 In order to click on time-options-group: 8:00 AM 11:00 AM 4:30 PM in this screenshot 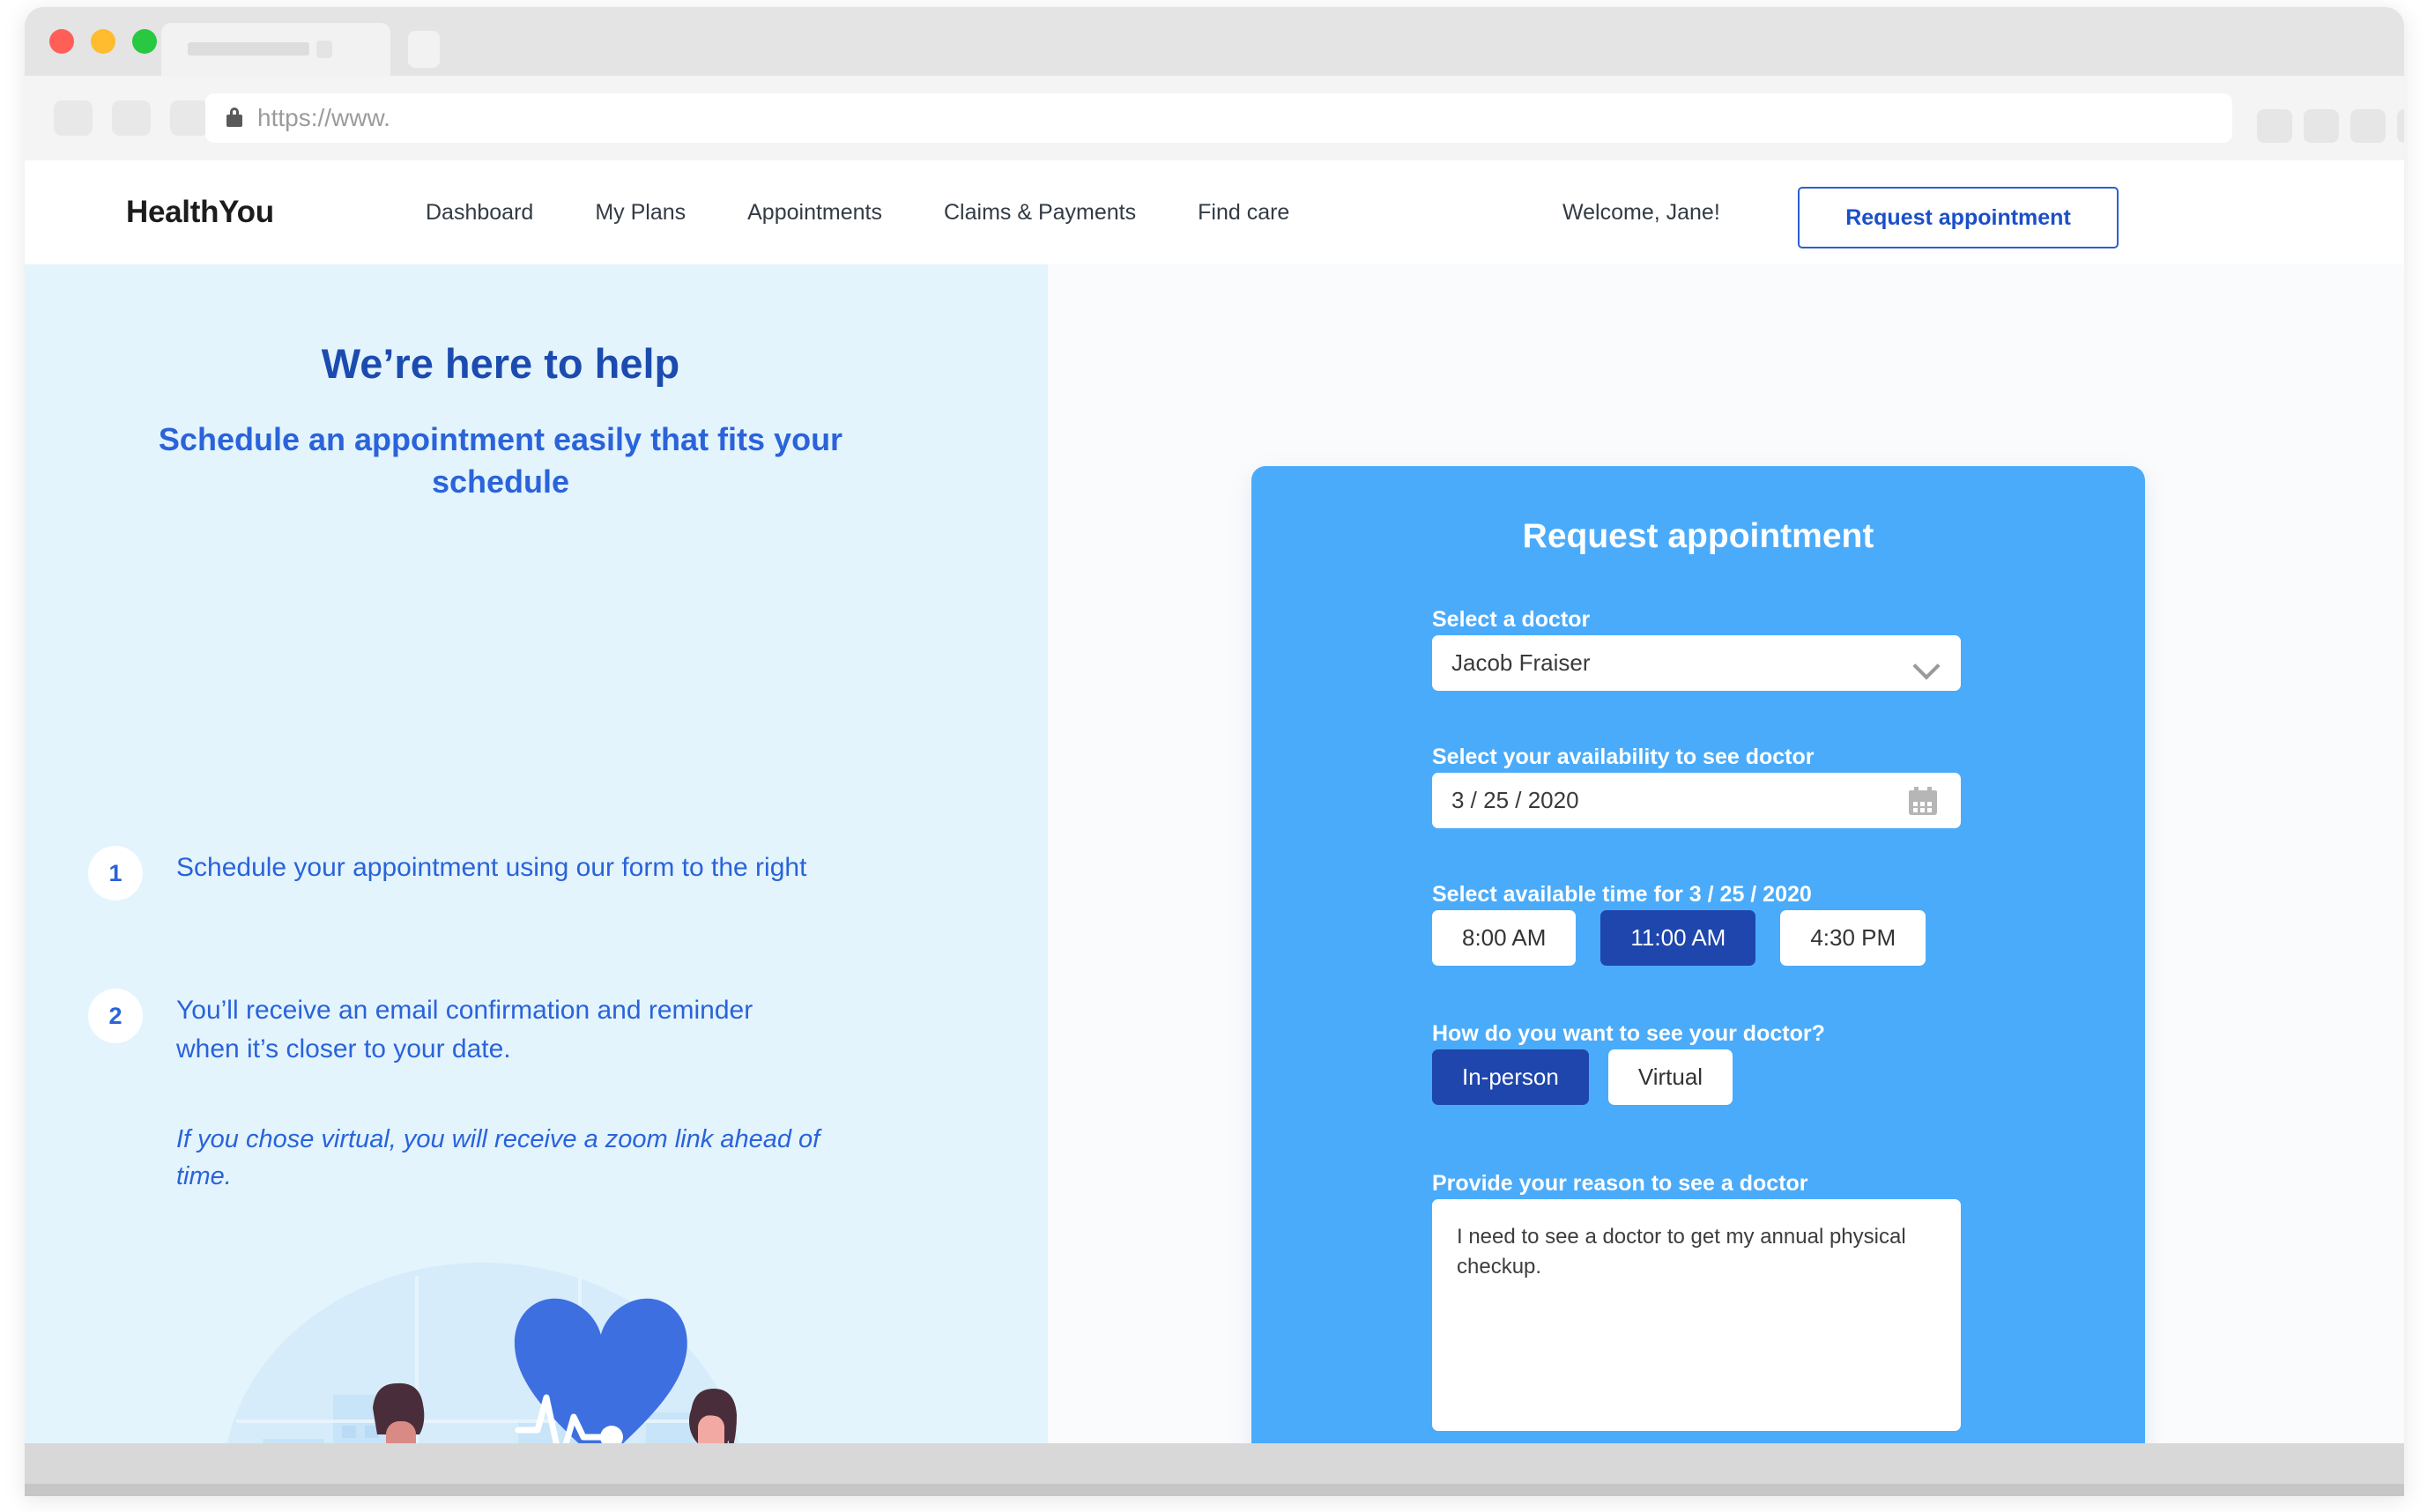, I will do `click(1679, 938)`.